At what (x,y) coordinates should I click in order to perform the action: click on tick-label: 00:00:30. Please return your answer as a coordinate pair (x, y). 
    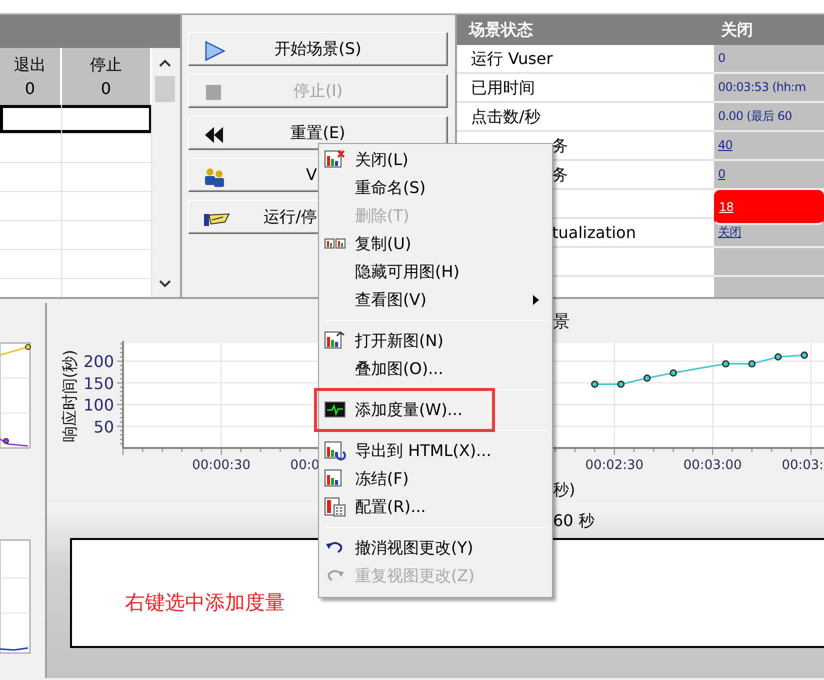
    Looking at the image, I should click on (221, 465).